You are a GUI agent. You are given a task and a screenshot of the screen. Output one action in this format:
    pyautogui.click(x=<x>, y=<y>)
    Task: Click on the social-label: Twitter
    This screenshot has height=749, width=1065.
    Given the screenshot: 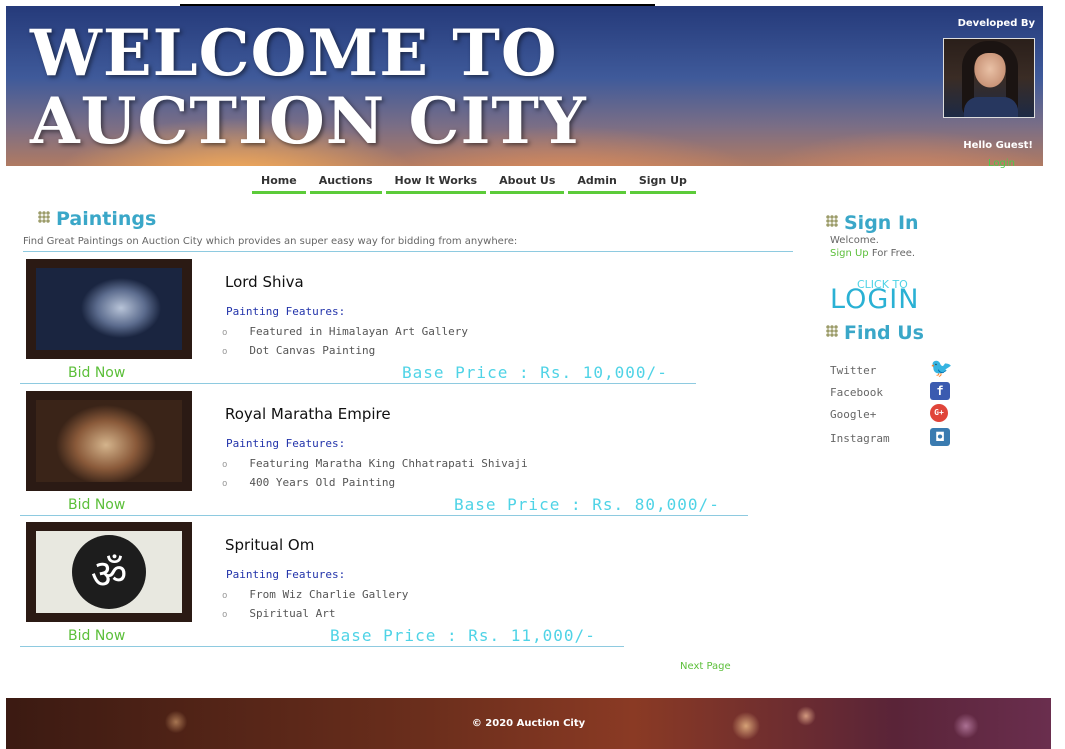 What is the action you would take?
    pyautogui.click(x=853, y=370)
    